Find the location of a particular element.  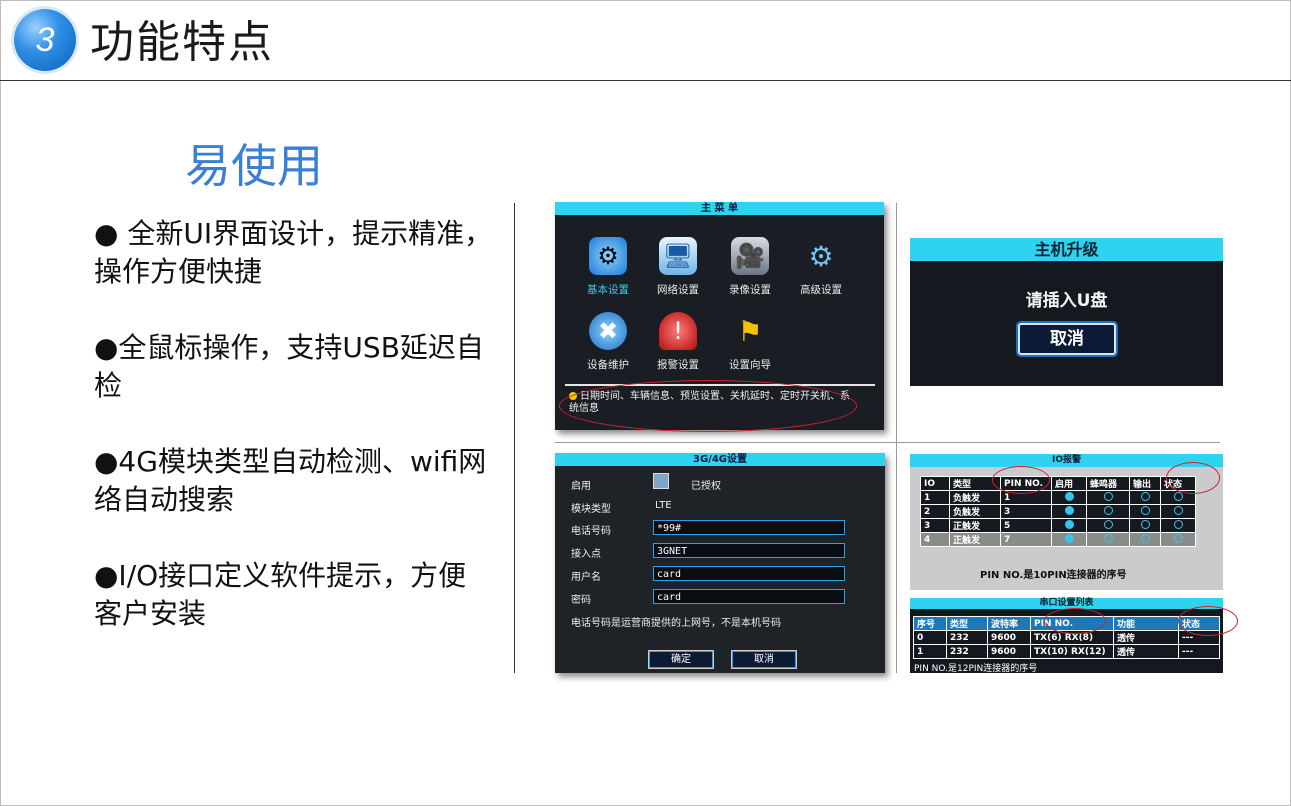

table-row: 2 负触发 3 is located at coordinates (1058, 511).